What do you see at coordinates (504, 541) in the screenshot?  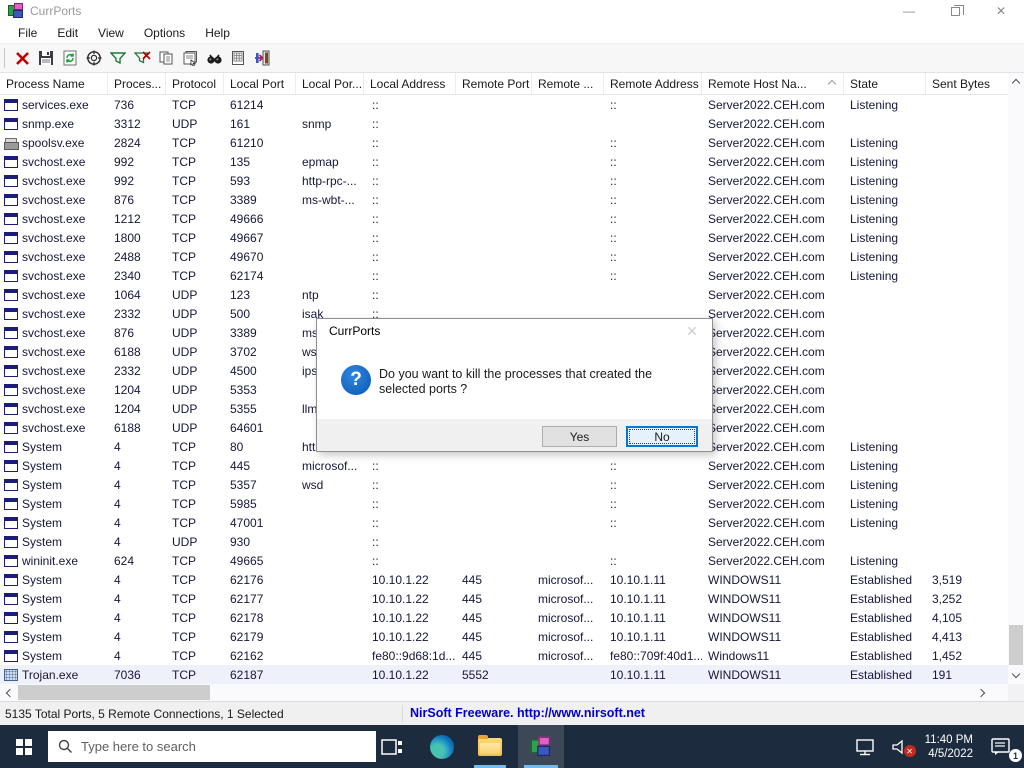 I see `table-row: System 4 UDP 930:: Server2022.CEH.com` at bounding box center [504, 541].